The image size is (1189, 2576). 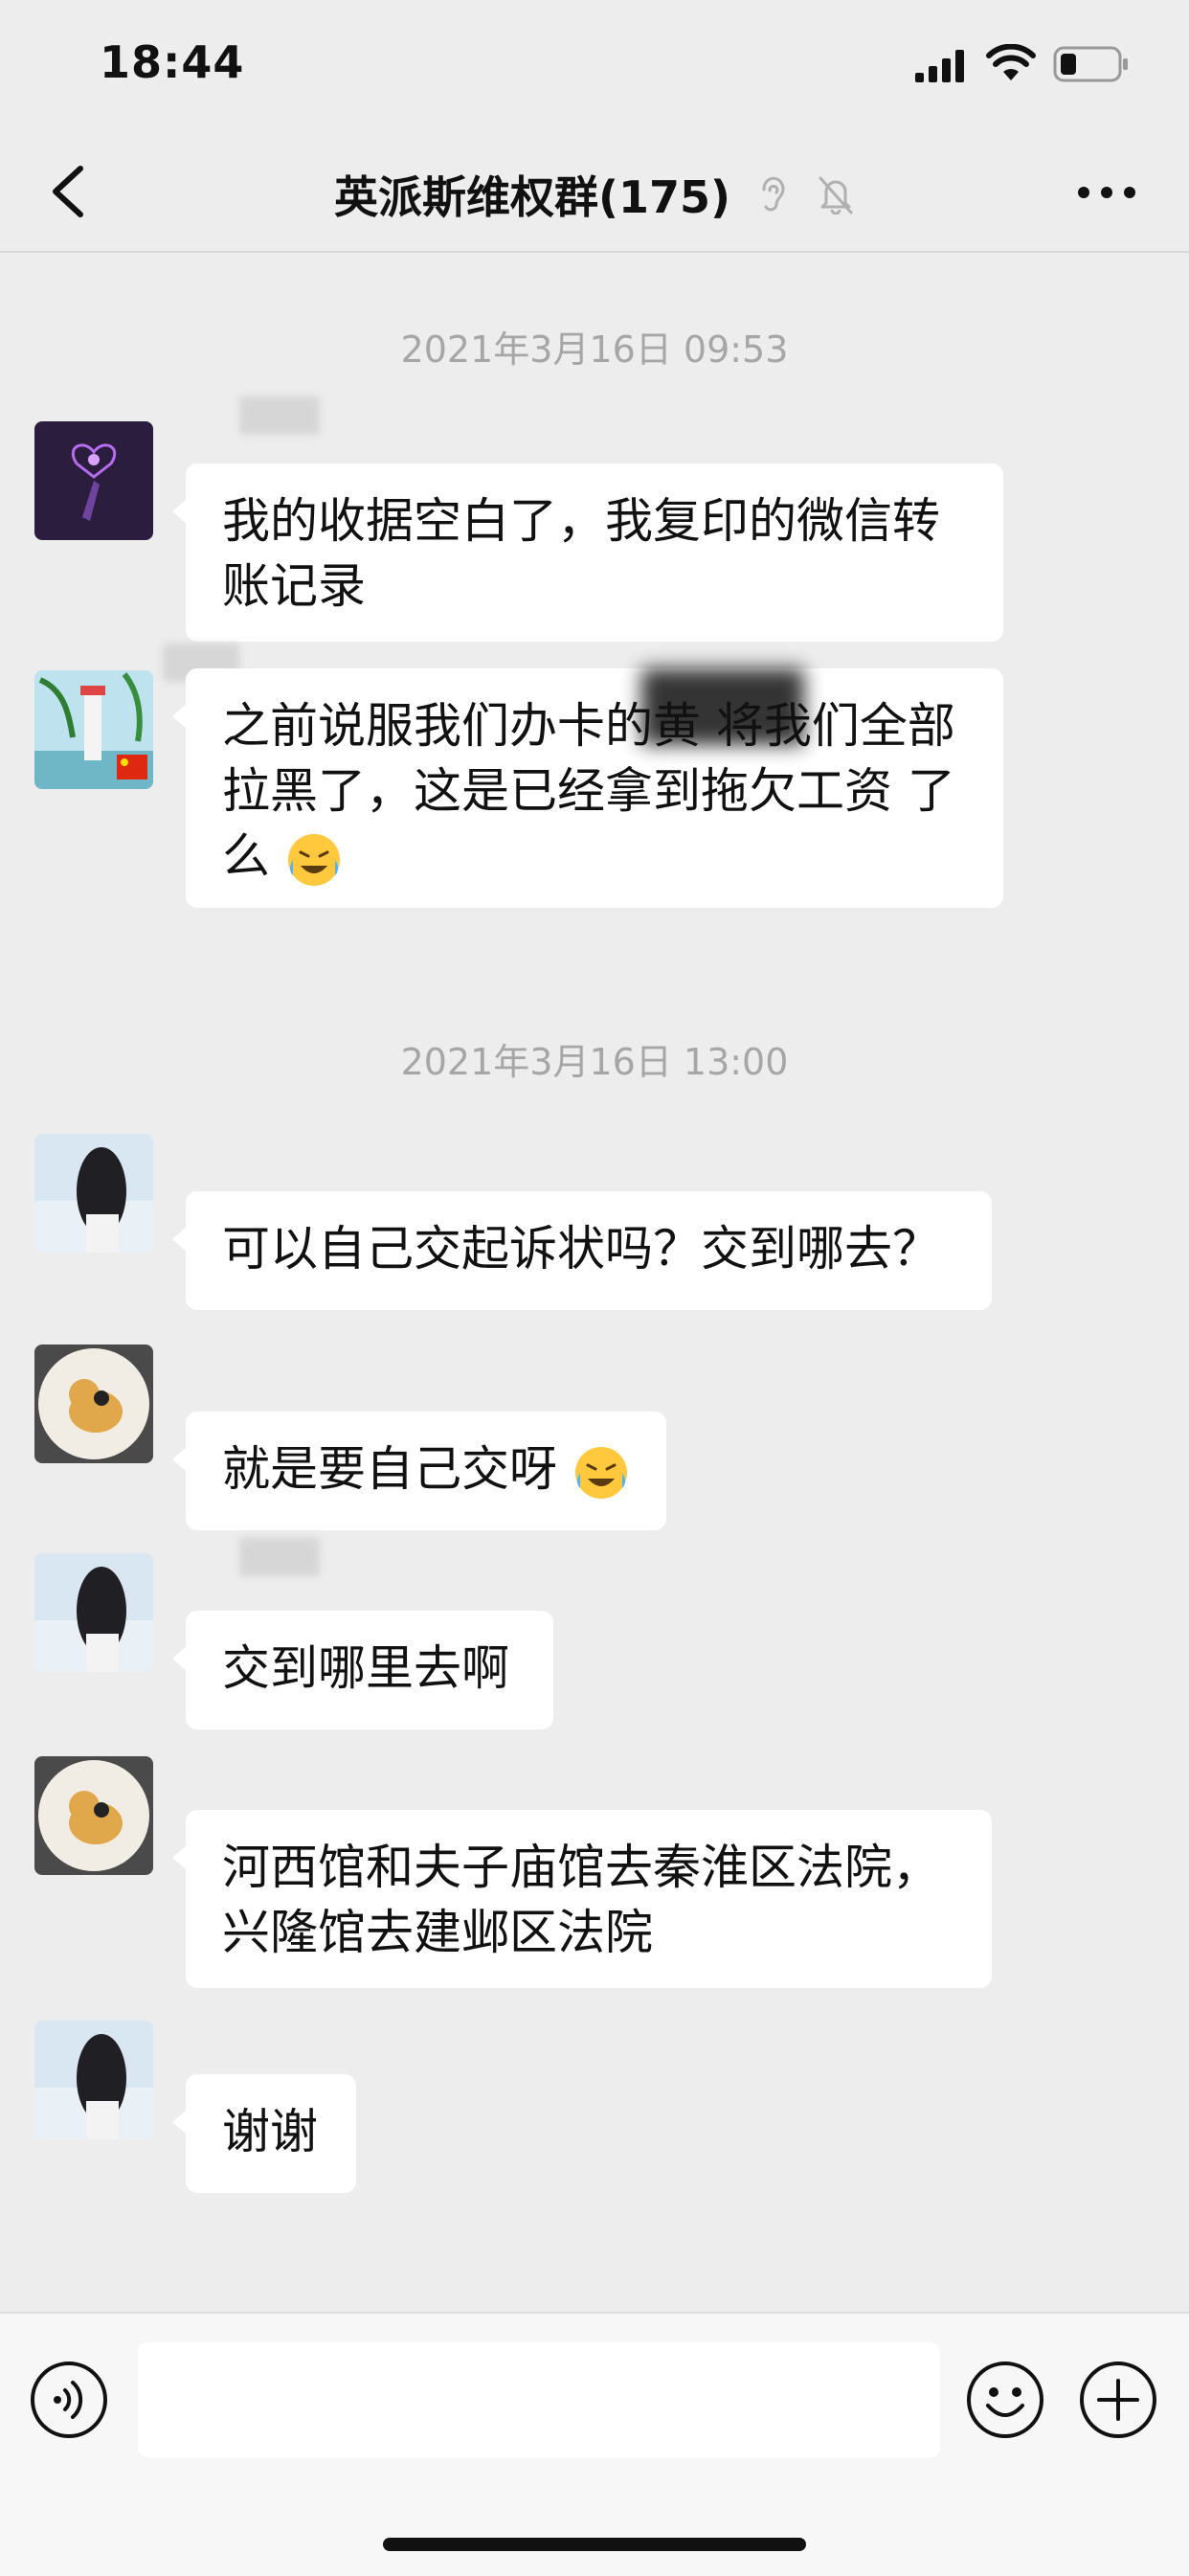 I want to click on message-text: 可以自己交起诉状吗？交到哪去？, so click(x=581, y=1249).